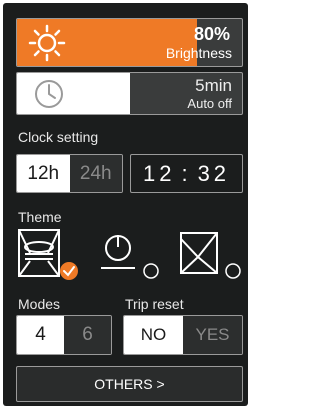 The image size is (320, 408). What do you see at coordinates (40, 335) in the screenshot?
I see `modes-option-4: 4` at bounding box center [40, 335].